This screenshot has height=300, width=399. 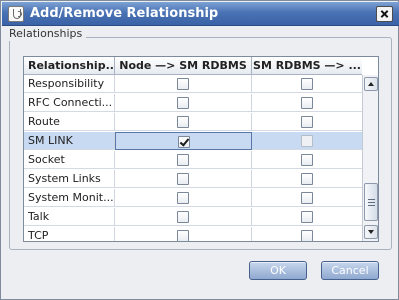 I want to click on relationships-legend: Relationships, so click(x=46, y=34).